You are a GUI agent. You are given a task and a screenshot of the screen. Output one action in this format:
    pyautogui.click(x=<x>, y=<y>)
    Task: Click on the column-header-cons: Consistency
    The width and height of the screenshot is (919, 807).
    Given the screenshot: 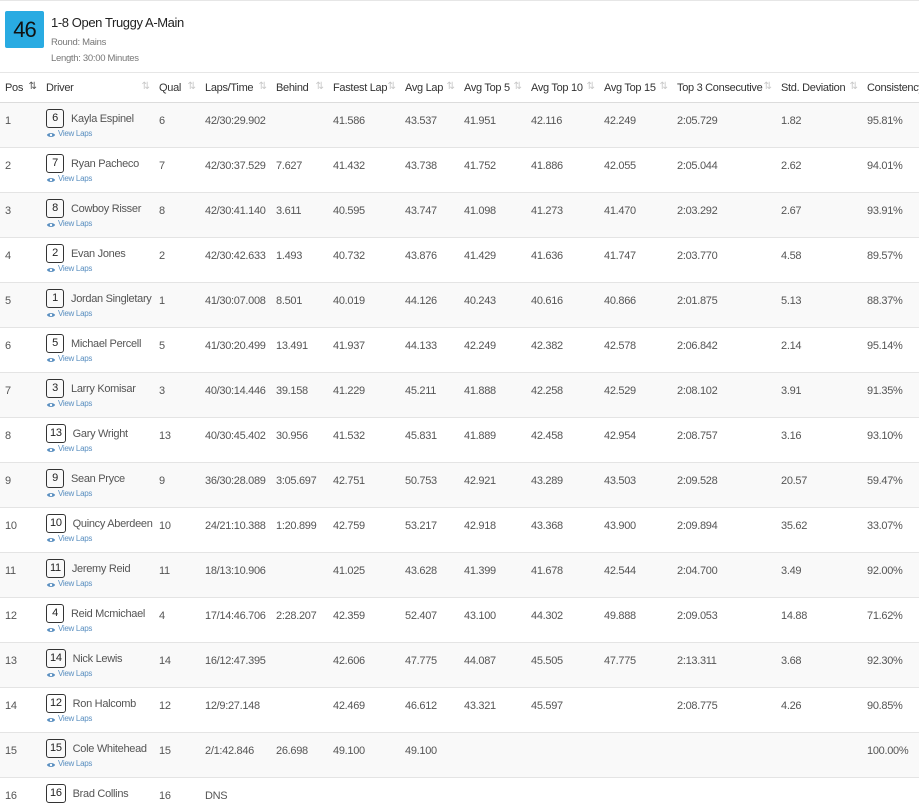 What is the action you would take?
    pyautogui.click(x=890, y=87)
    